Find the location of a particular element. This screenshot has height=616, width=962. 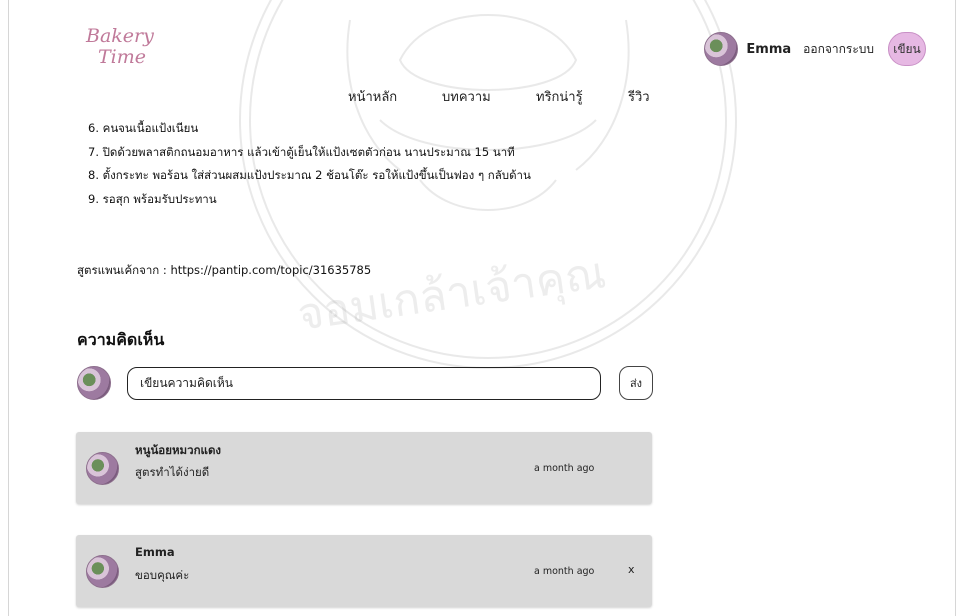

comment-input-row: เขียนความคิดเห็น ส่ง is located at coordinates (365, 383).